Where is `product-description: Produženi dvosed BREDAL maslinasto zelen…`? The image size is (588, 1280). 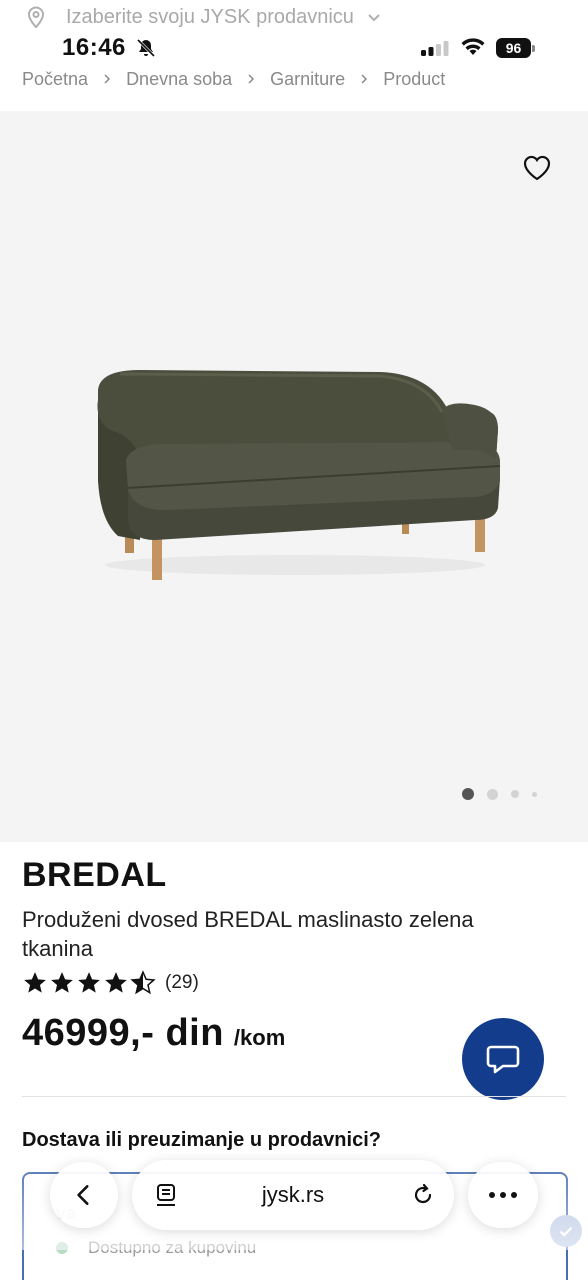
product-description: Produženi dvosed BREDAL maslinasto zelen… is located at coordinates (248, 934).